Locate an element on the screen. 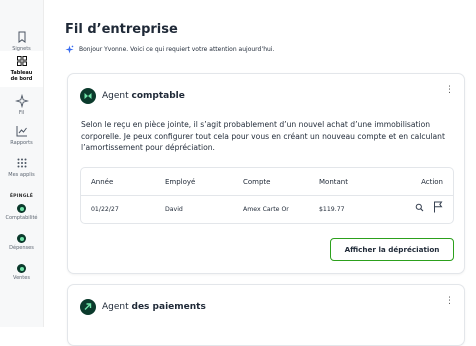  search-icon is located at coordinates (419, 207).